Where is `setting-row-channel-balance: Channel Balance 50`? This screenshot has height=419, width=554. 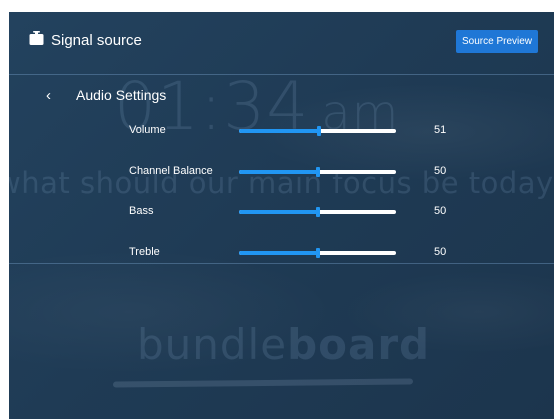 setting-row-channel-balance: Channel Balance 50 is located at coordinates (281, 172).